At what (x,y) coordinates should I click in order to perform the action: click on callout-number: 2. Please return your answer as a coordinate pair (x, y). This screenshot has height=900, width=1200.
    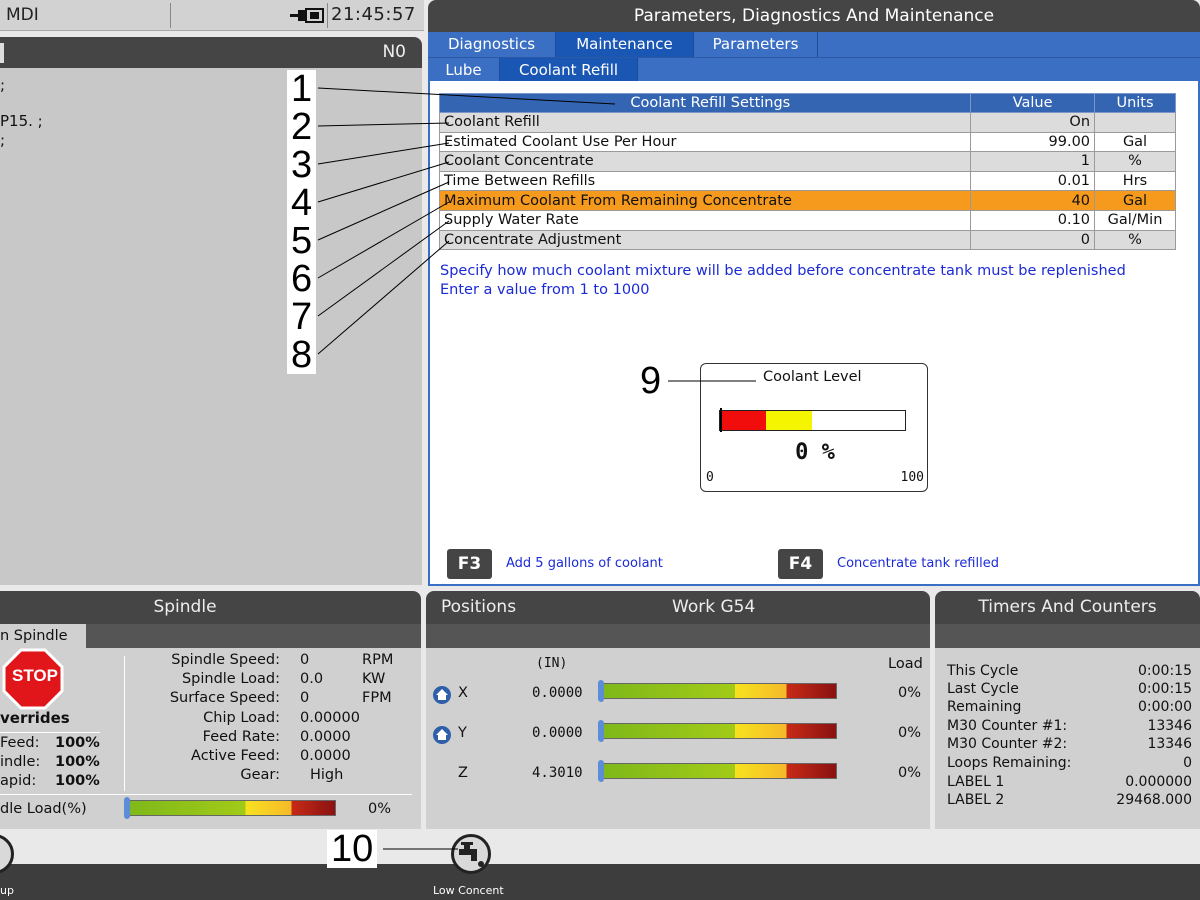
    Looking at the image, I should click on (302, 127).